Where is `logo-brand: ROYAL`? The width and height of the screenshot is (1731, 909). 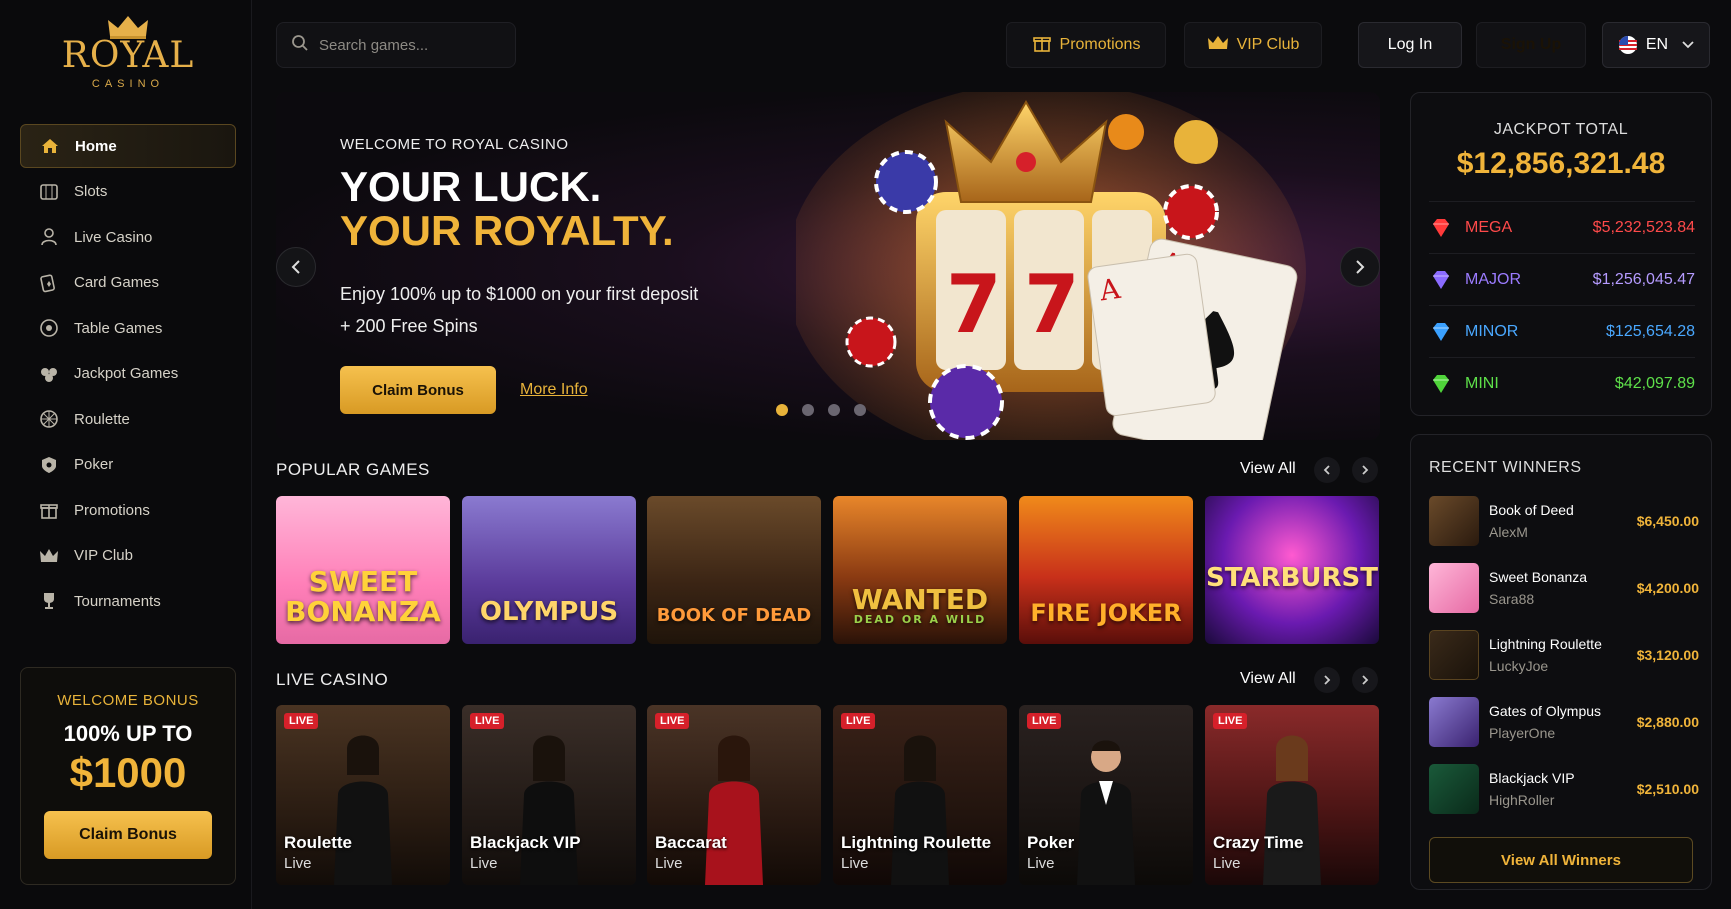 logo-brand: ROYAL is located at coordinates (128, 55).